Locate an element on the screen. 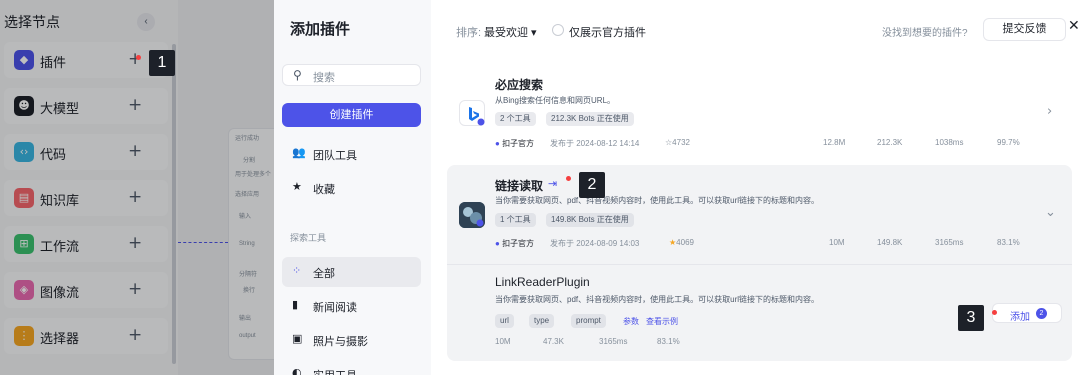 This screenshot has height=375, width=1080. sort-dropdown: 最受欢迎 ▾ is located at coordinates (510, 32).